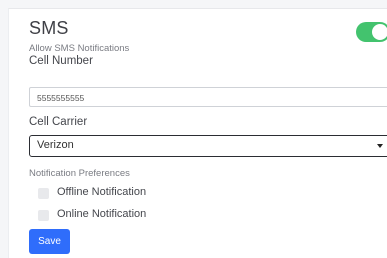 This screenshot has width=387, height=258. I want to click on cell-number-input: 5555555555, so click(208, 97).